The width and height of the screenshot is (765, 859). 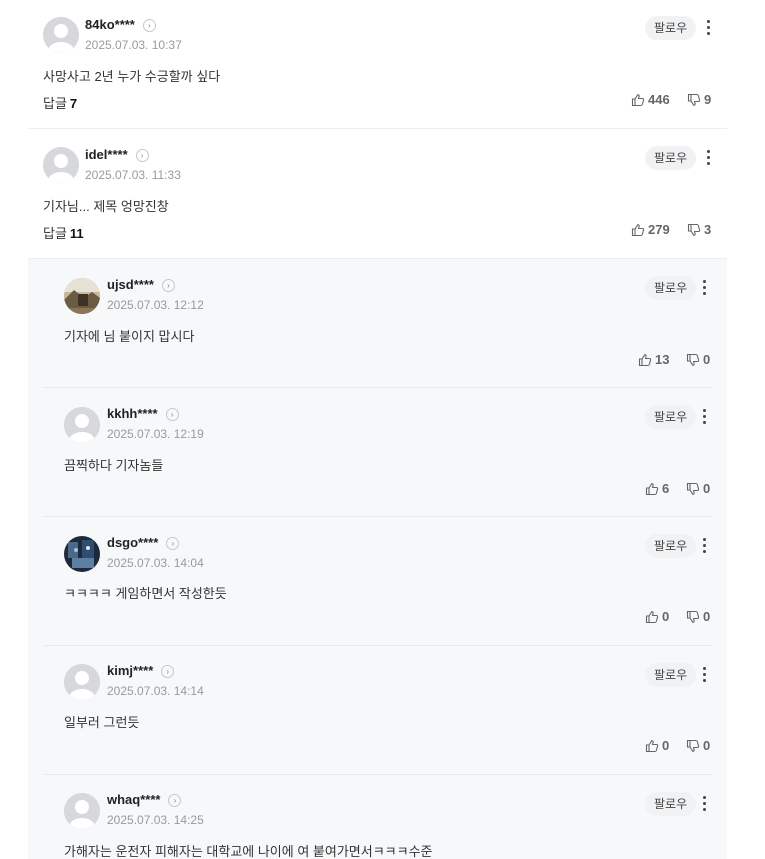 What do you see at coordinates (155, 563) in the screenshot?
I see `reply-date: 2025.07.03. 14:04` at bounding box center [155, 563].